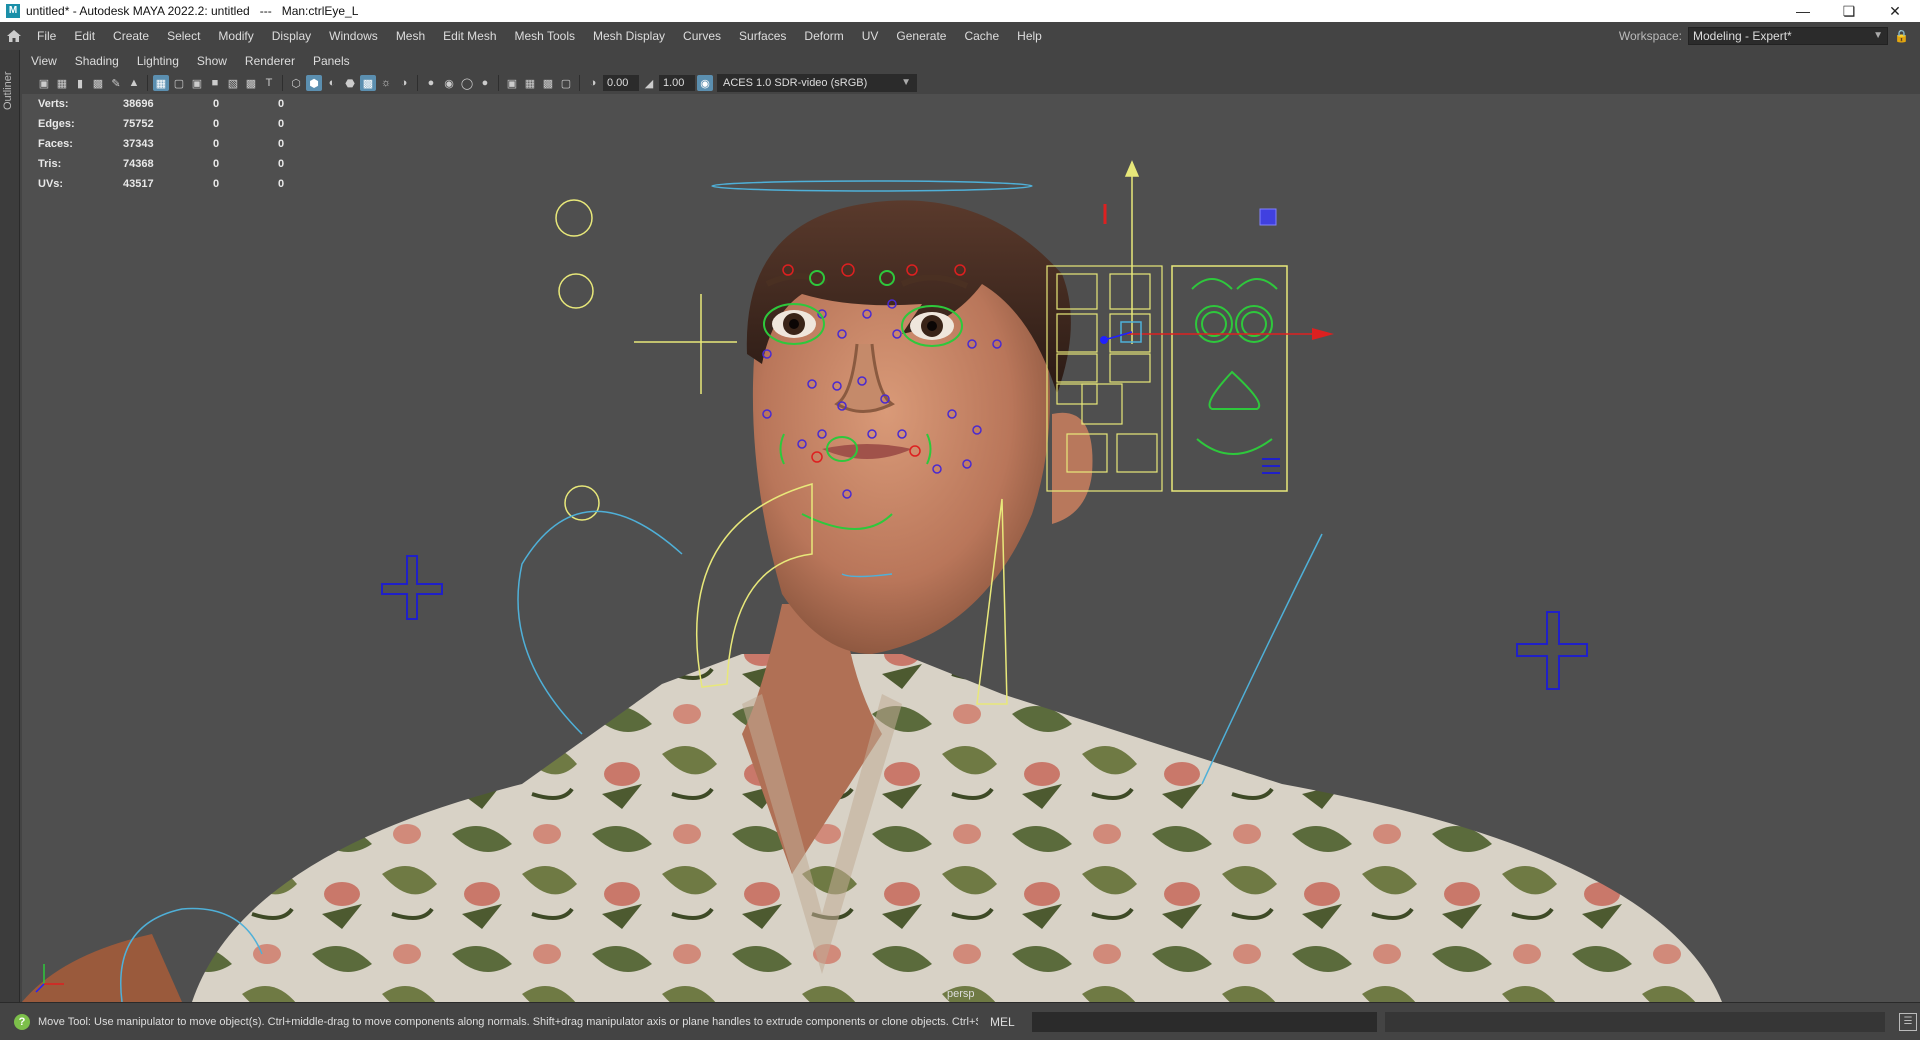 The height and width of the screenshot is (1040, 1920). Describe the element at coordinates (179, 83) in the screenshot. I see `film-gate-icon: ▢` at that location.